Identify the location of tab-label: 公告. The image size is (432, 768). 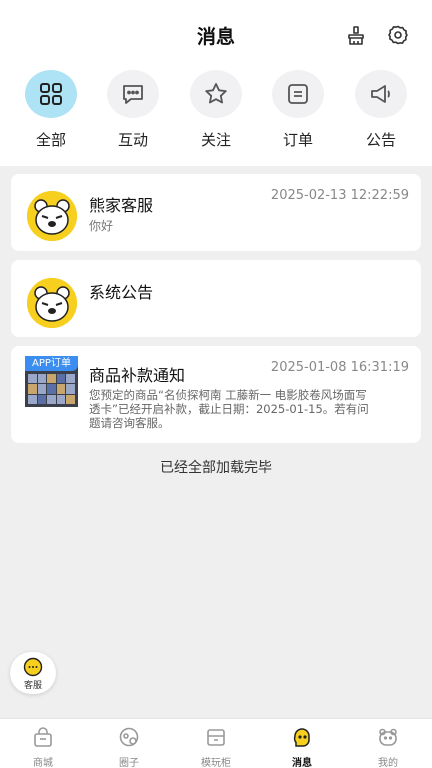
(380, 140).